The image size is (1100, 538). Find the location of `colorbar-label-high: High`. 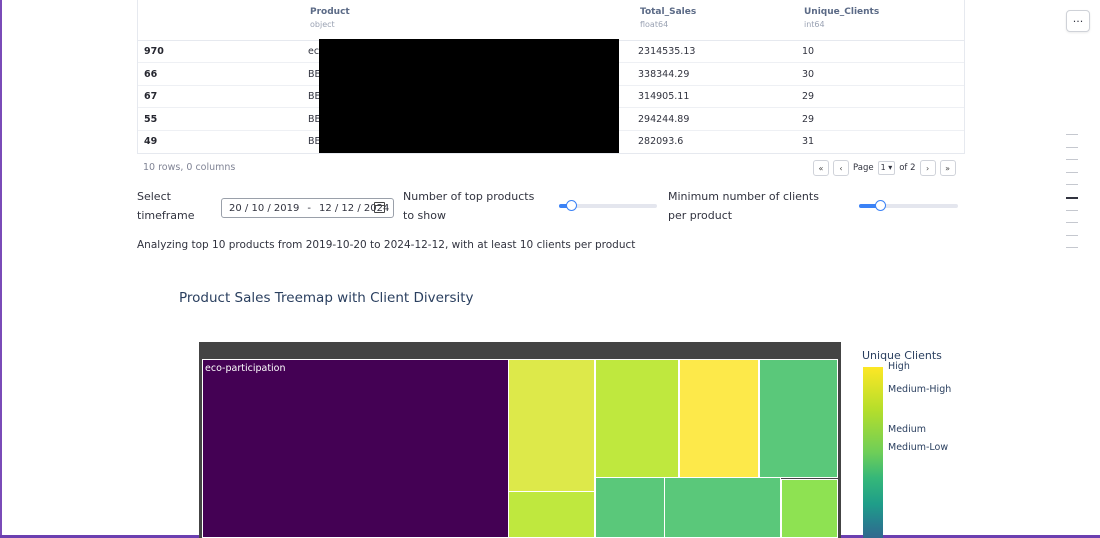

colorbar-label-high: High is located at coordinates (899, 366).